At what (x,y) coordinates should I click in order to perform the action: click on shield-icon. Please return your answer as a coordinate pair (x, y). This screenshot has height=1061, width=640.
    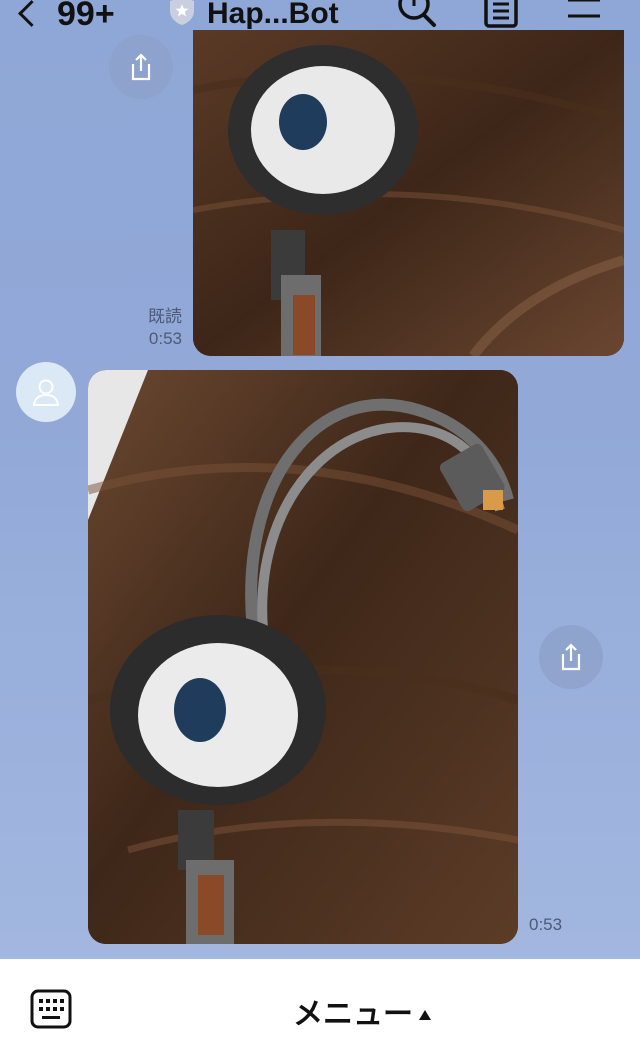
    Looking at the image, I should click on (182, 12).